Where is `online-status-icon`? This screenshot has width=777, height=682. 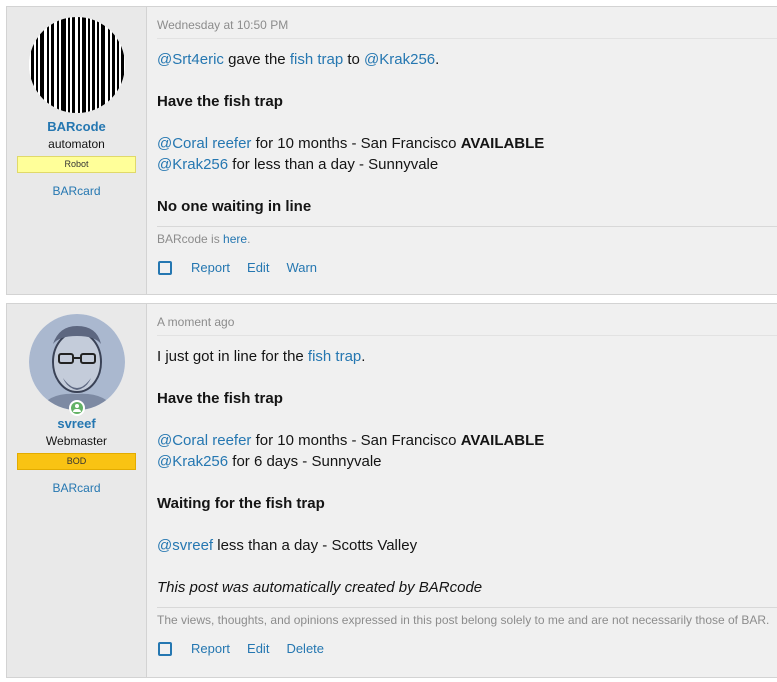
online-status-icon is located at coordinates (76, 408).